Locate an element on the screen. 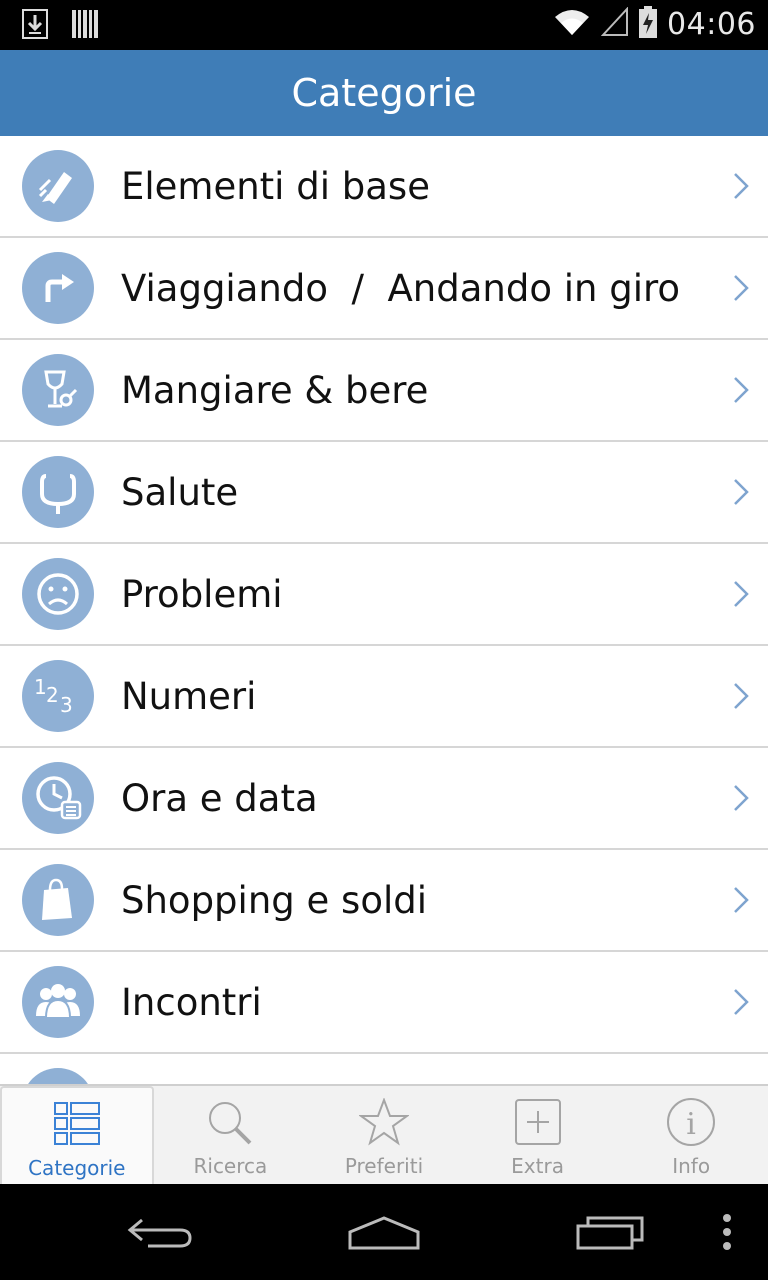 The image size is (768, 1280). tab-extra: Extra is located at coordinates (538, 1135).